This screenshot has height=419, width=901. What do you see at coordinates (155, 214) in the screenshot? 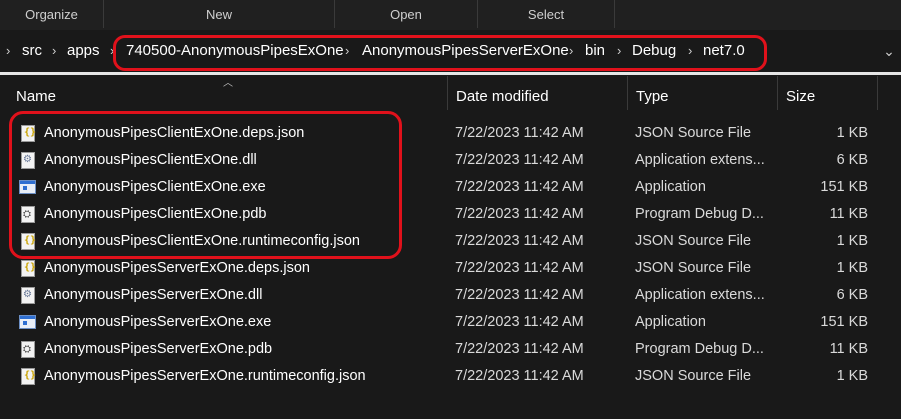
I see `file-name: AnonymousPipesClientExOne.pdb` at bounding box center [155, 214].